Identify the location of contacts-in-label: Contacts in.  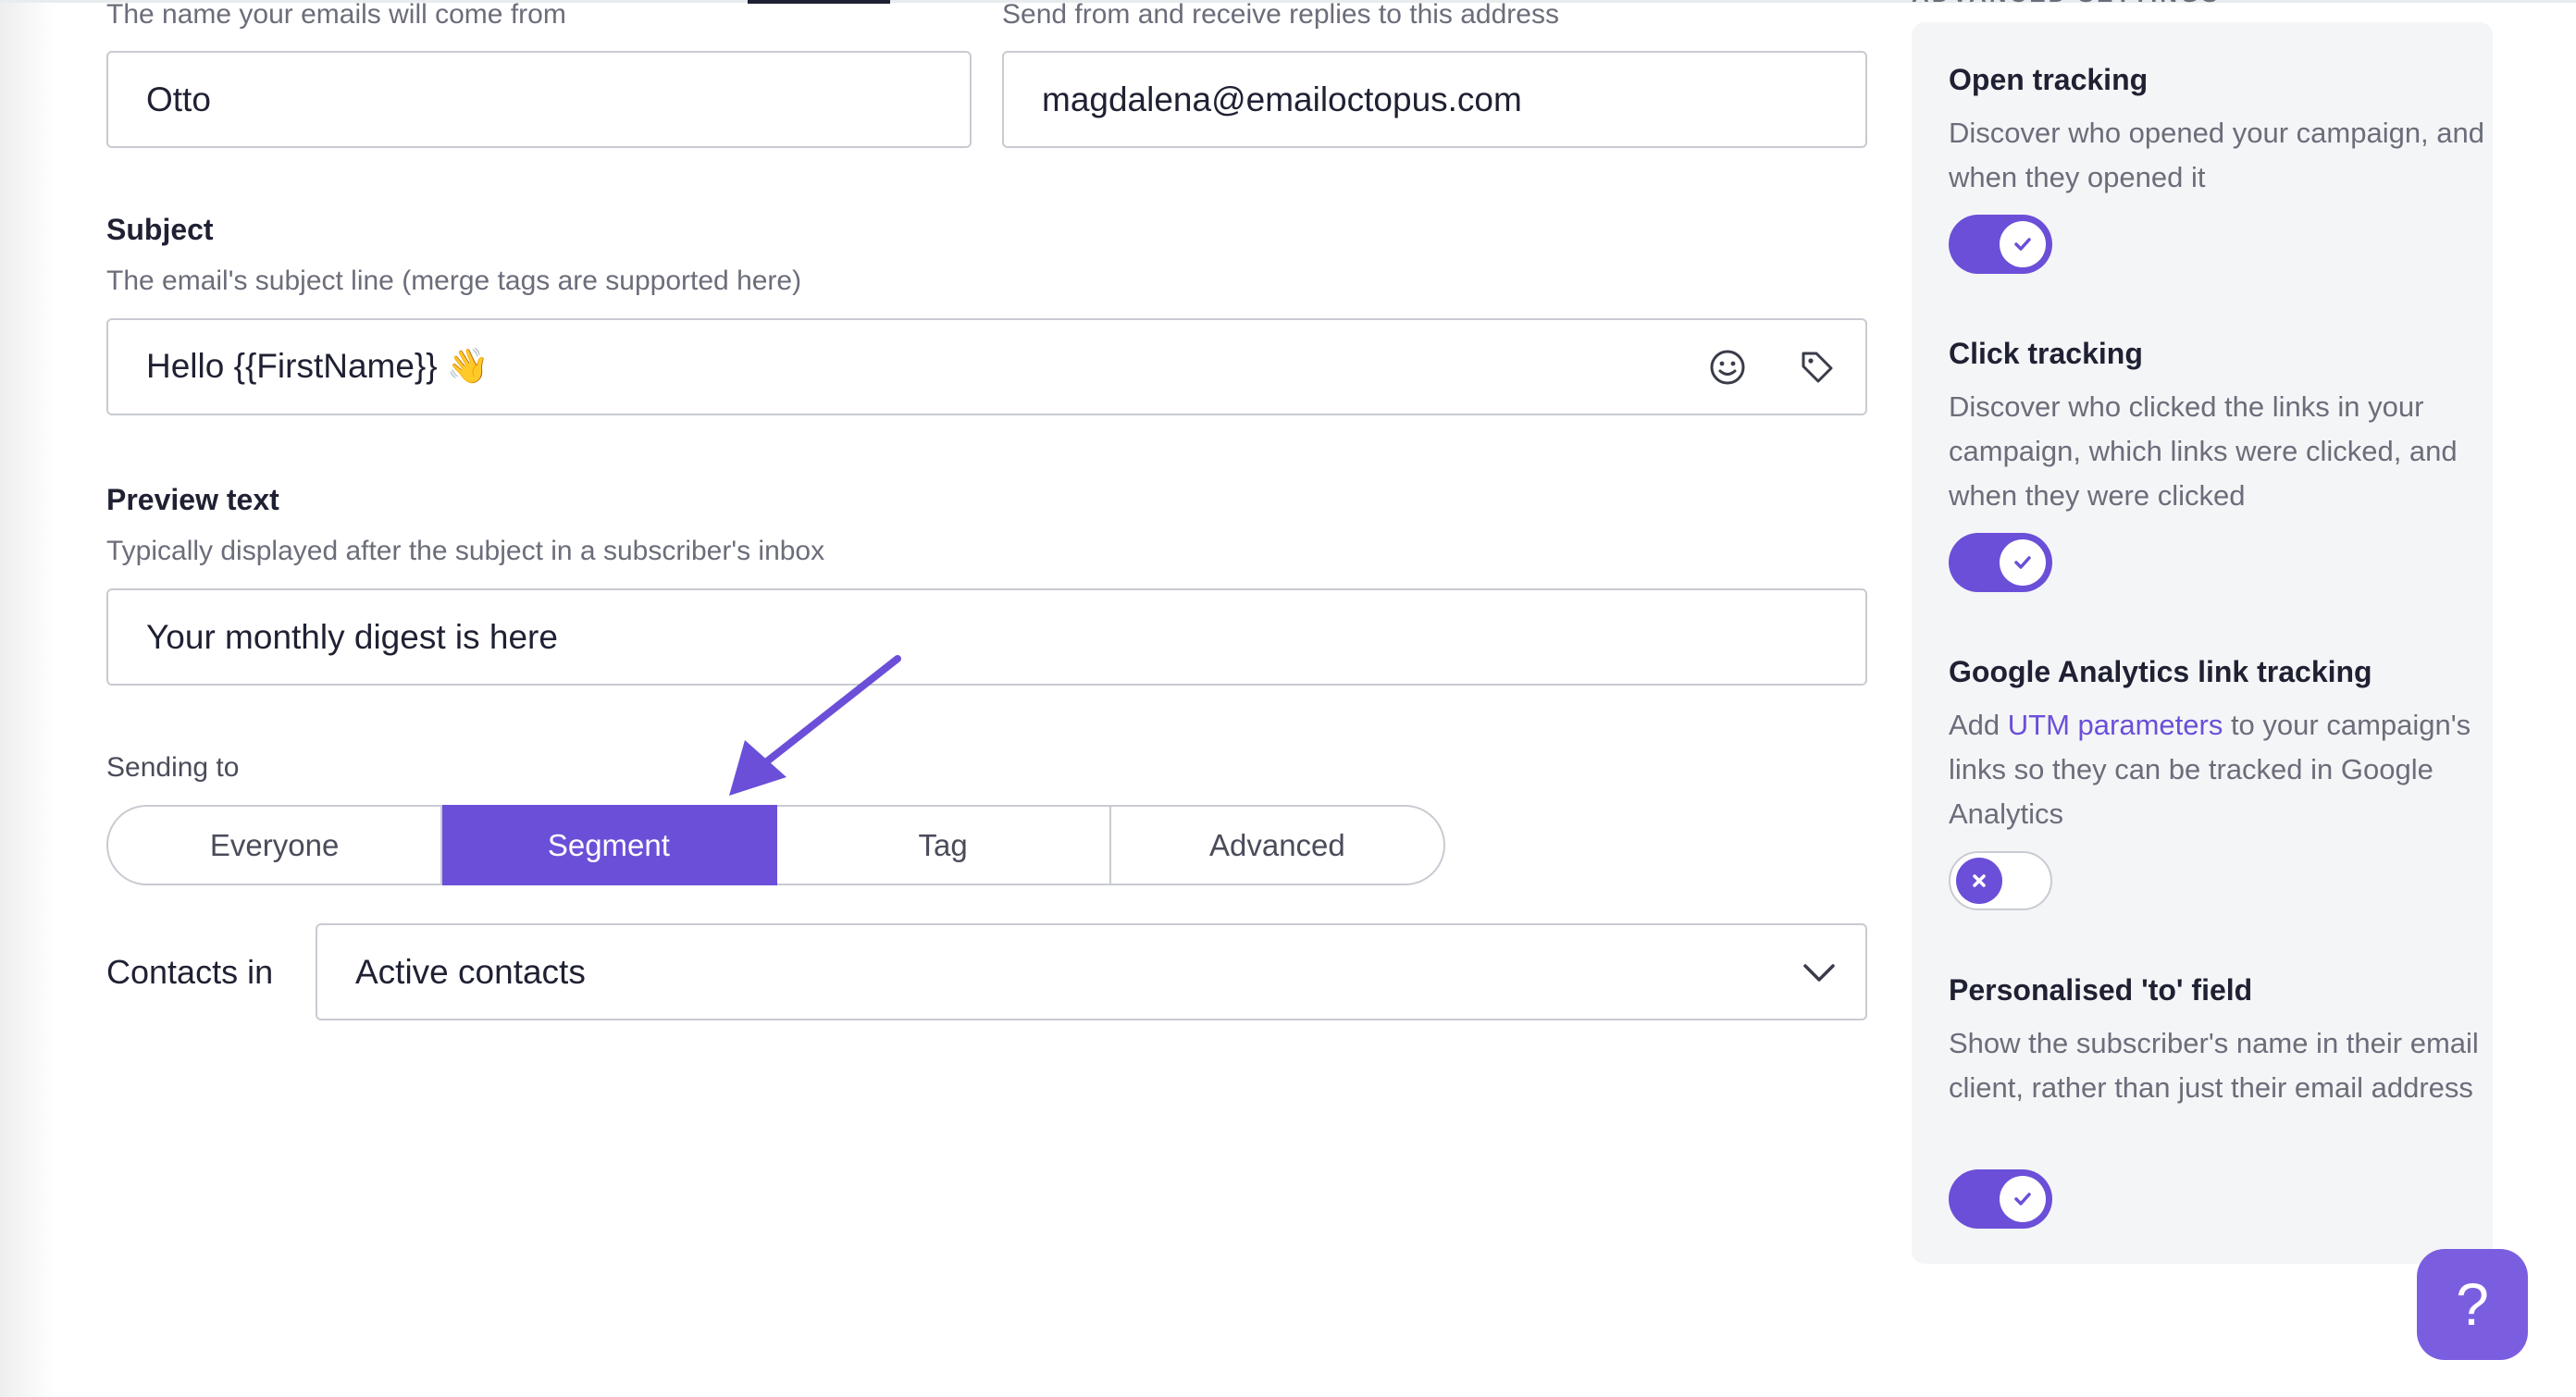
(190, 972).